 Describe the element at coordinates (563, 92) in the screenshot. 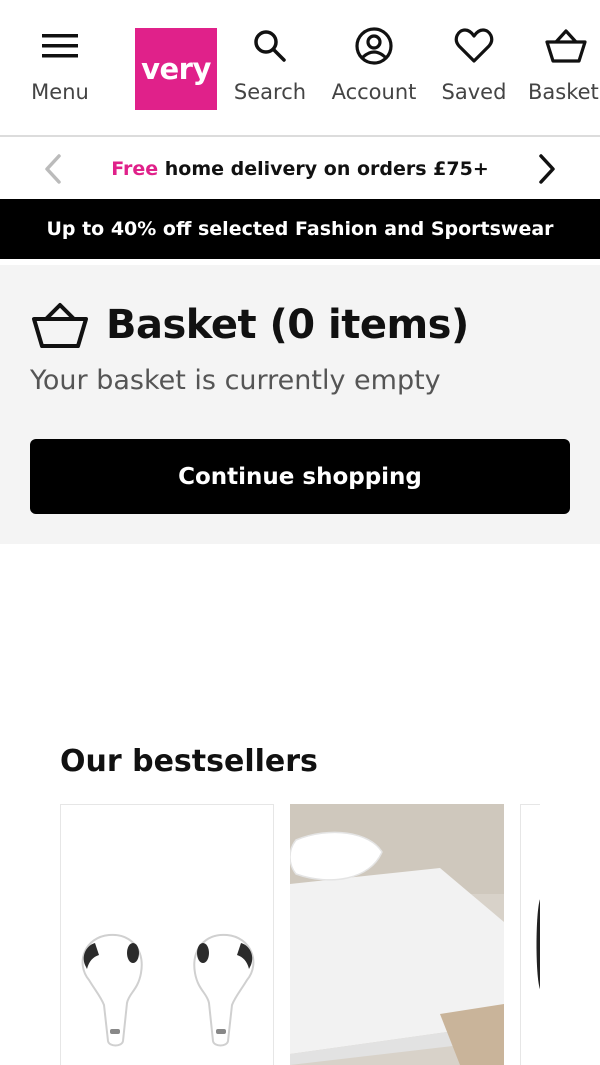

I see `basket-label: Basket` at that location.